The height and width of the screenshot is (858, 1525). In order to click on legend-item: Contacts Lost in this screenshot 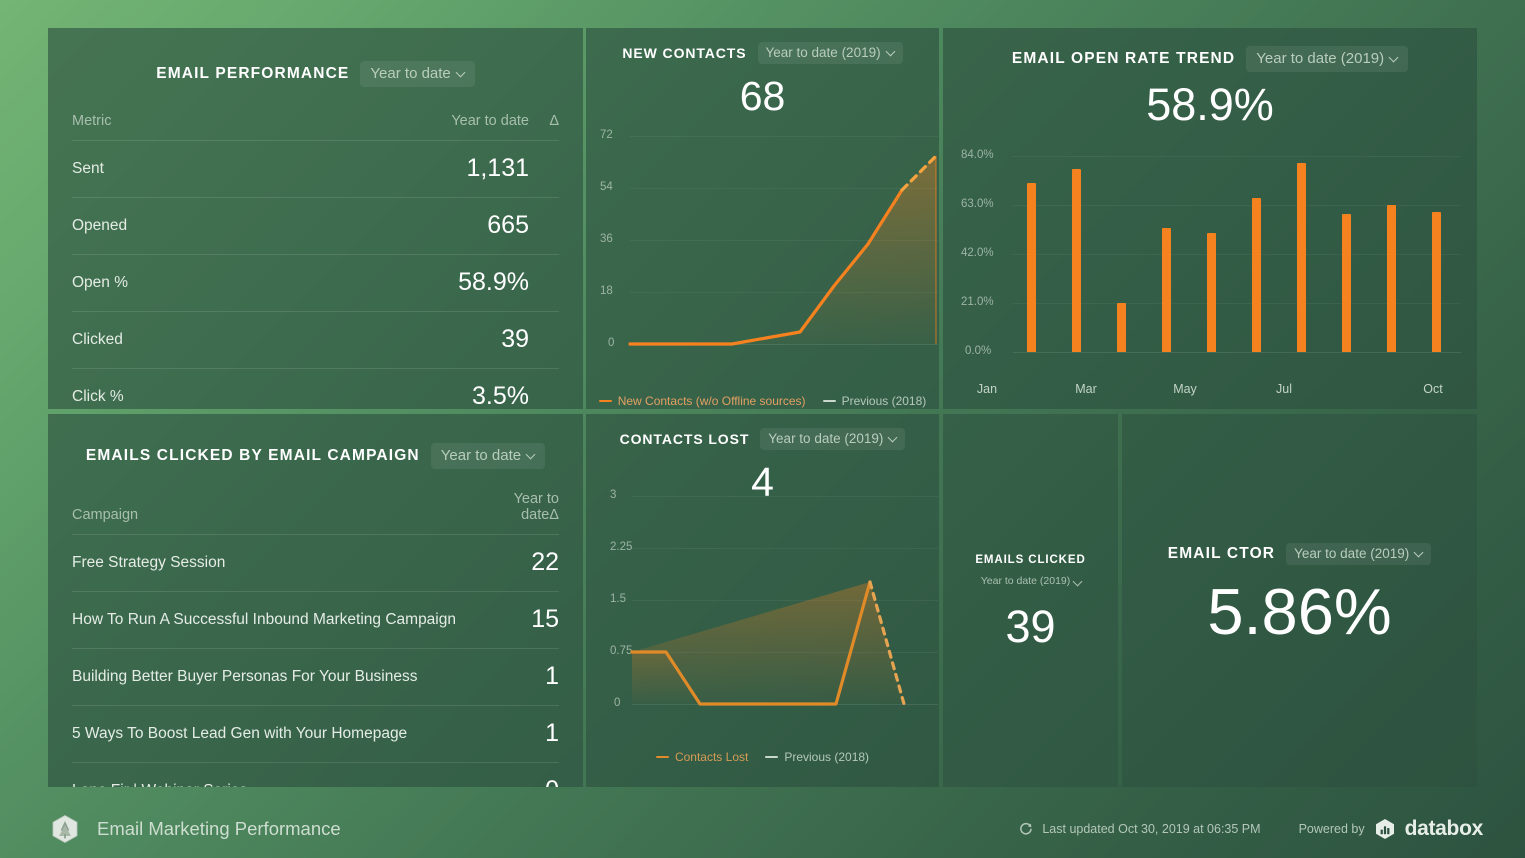, I will do `click(701, 757)`.